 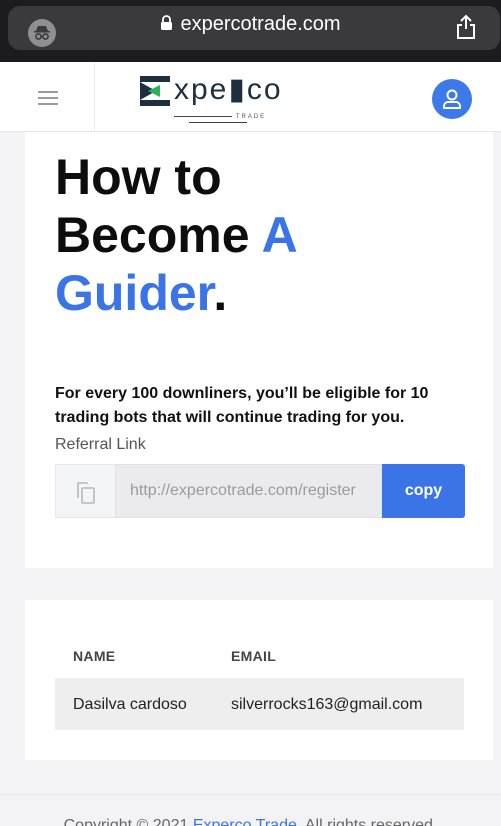 What do you see at coordinates (260, 24) in the screenshot?
I see `url-text: expercotrade.com` at bounding box center [260, 24].